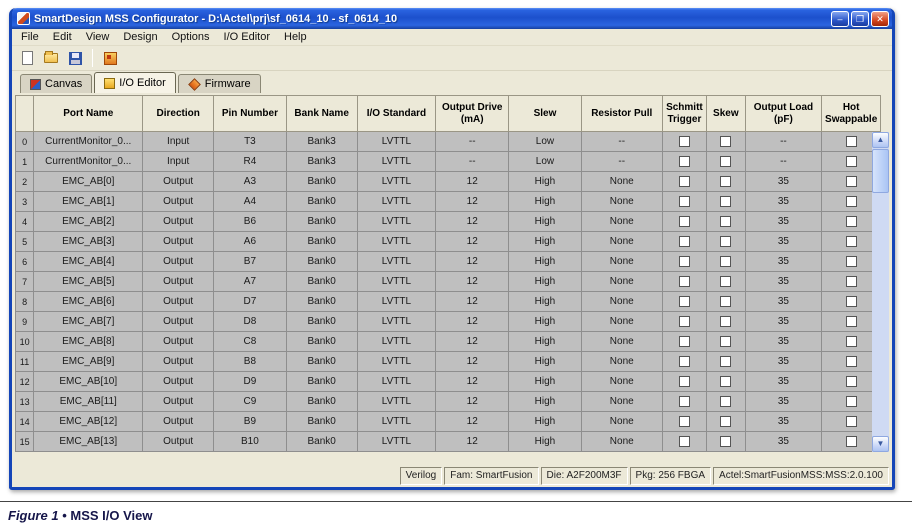  What do you see at coordinates (24, 321) in the screenshot?
I see `row-number: 9` at bounding box center [24, 321].